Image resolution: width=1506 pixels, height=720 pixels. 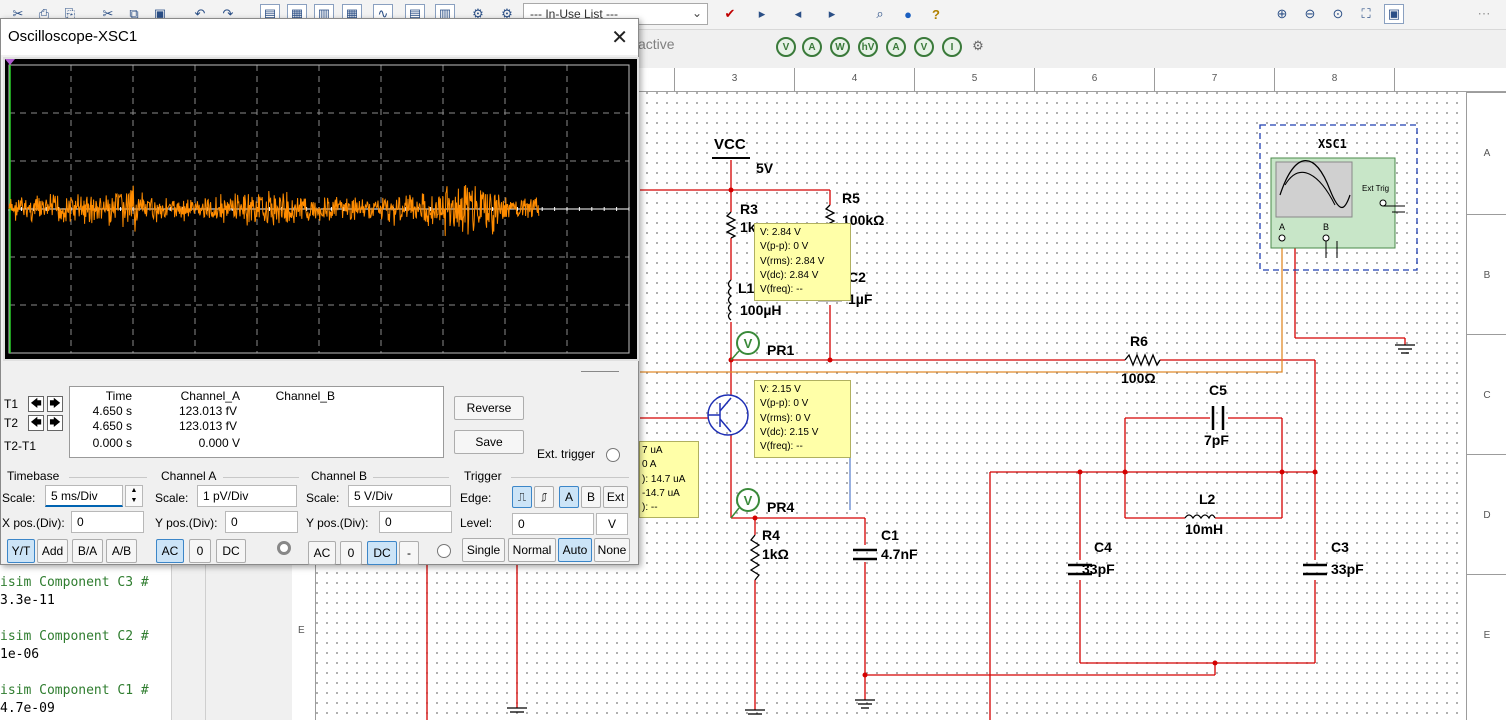 What do you see at coordinates (20, 654) in the screenshot?
I see `netlist-line: 1e-06` at bounding box center [20, 654].